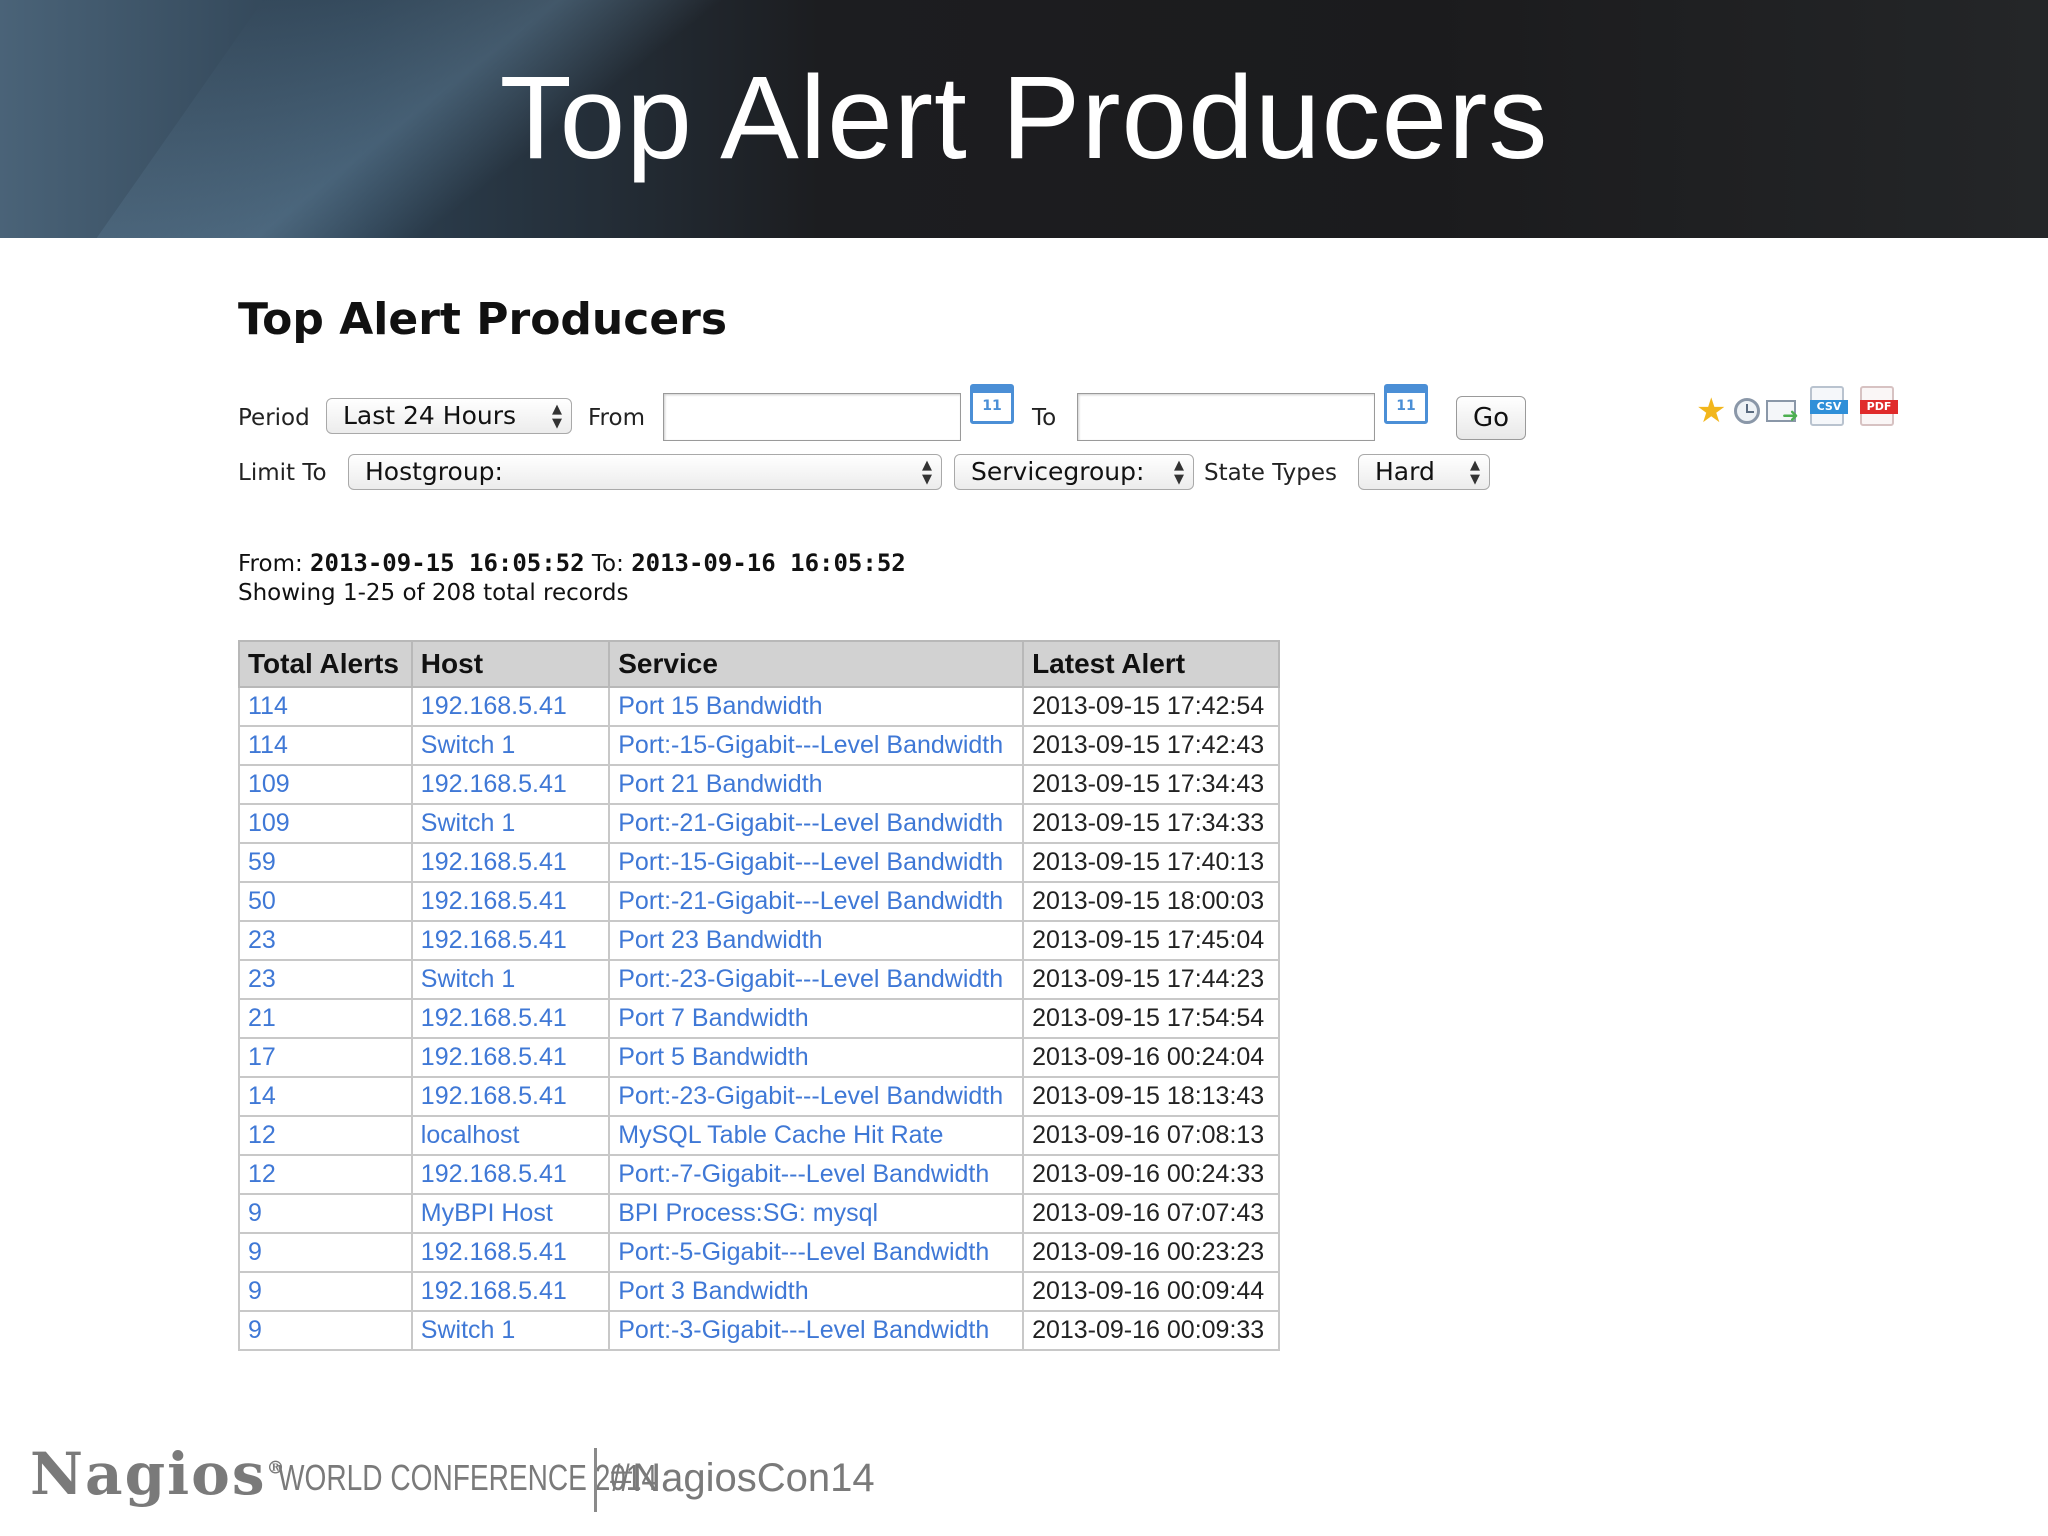  Describe the element at coordinates (1491, 418) in the screenshot. I see `go-button: Go` at that location.